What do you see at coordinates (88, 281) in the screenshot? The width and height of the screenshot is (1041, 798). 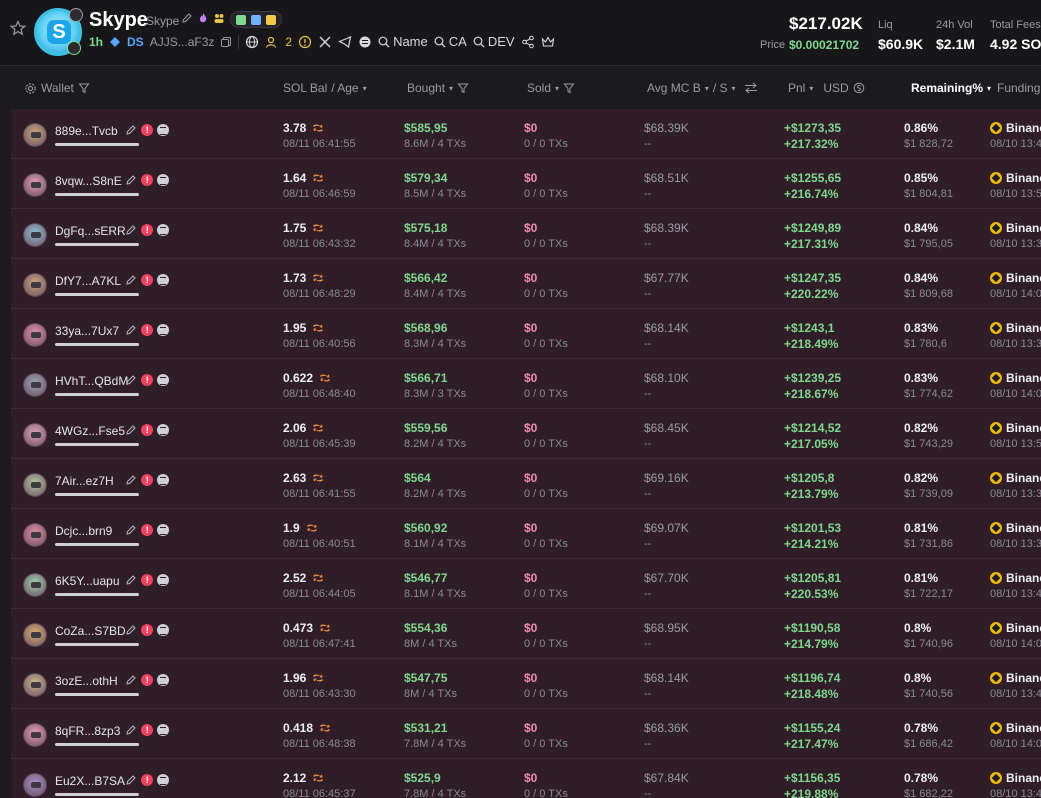 I see `wallet-address: DfY7...A7KL` at bounding box center [88, 281].